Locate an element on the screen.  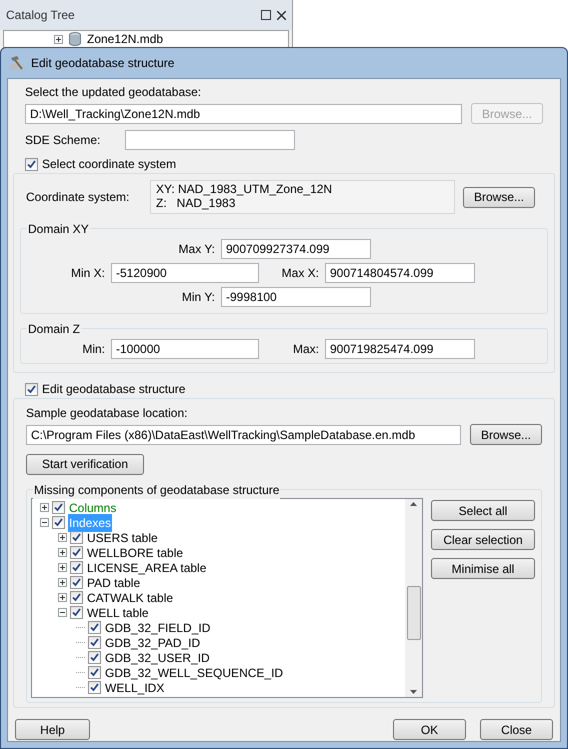
tree-item: CATWALK table is located at coordinates (130, 597).